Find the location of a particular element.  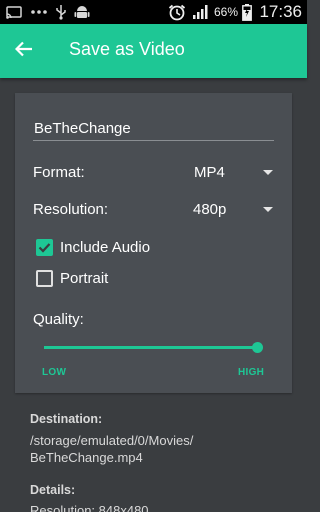

destination-path-line2: BeTheChange.mp4 is located at coordinates (86, 457).